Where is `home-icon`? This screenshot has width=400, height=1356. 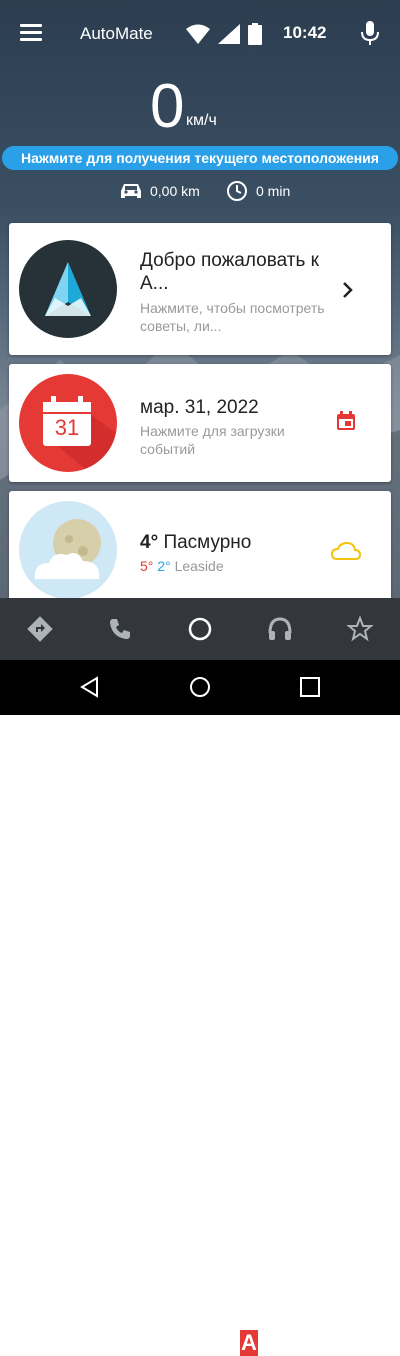
home-icon is located at coordinates (200, 687).